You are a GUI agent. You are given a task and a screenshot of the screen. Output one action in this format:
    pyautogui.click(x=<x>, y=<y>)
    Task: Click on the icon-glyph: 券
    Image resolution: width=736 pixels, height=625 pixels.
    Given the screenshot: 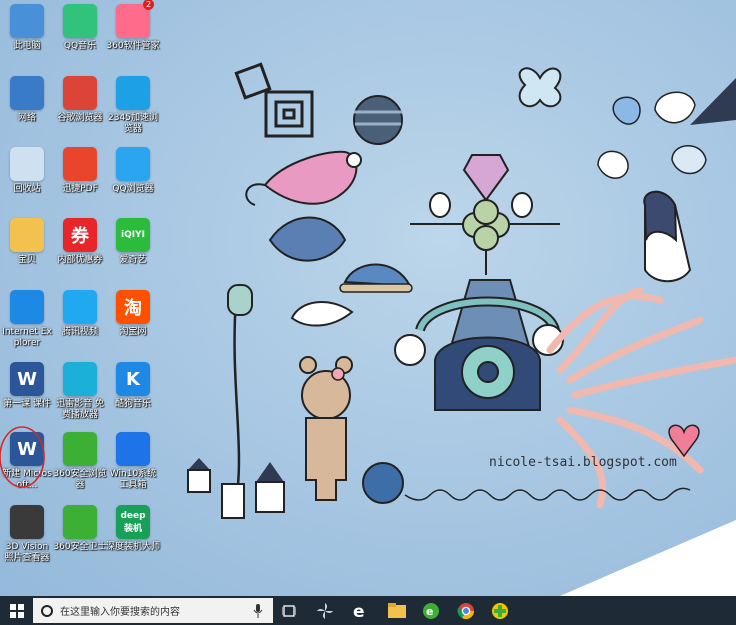 What is the action you would take?
    pyautogui.click(x=80, y=236)
    